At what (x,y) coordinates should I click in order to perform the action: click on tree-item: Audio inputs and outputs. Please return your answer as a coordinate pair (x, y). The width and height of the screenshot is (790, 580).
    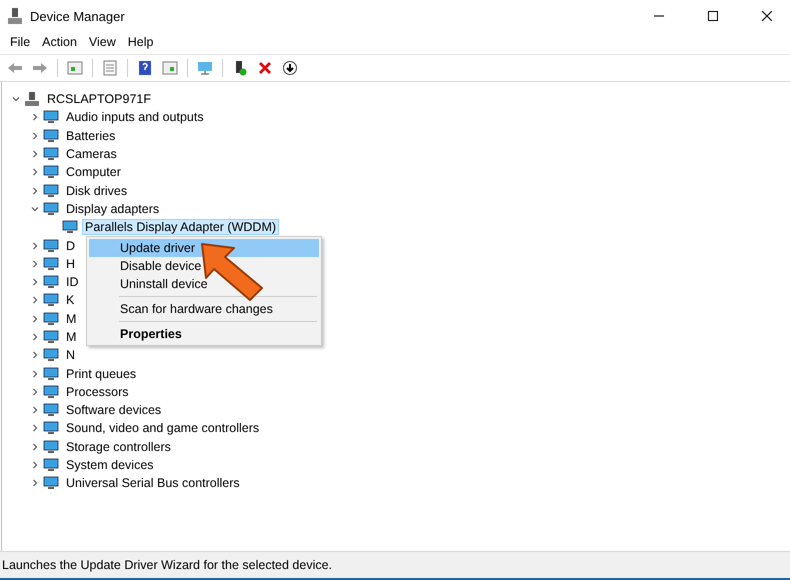
    Looking at the image, I should click on (135, 117).